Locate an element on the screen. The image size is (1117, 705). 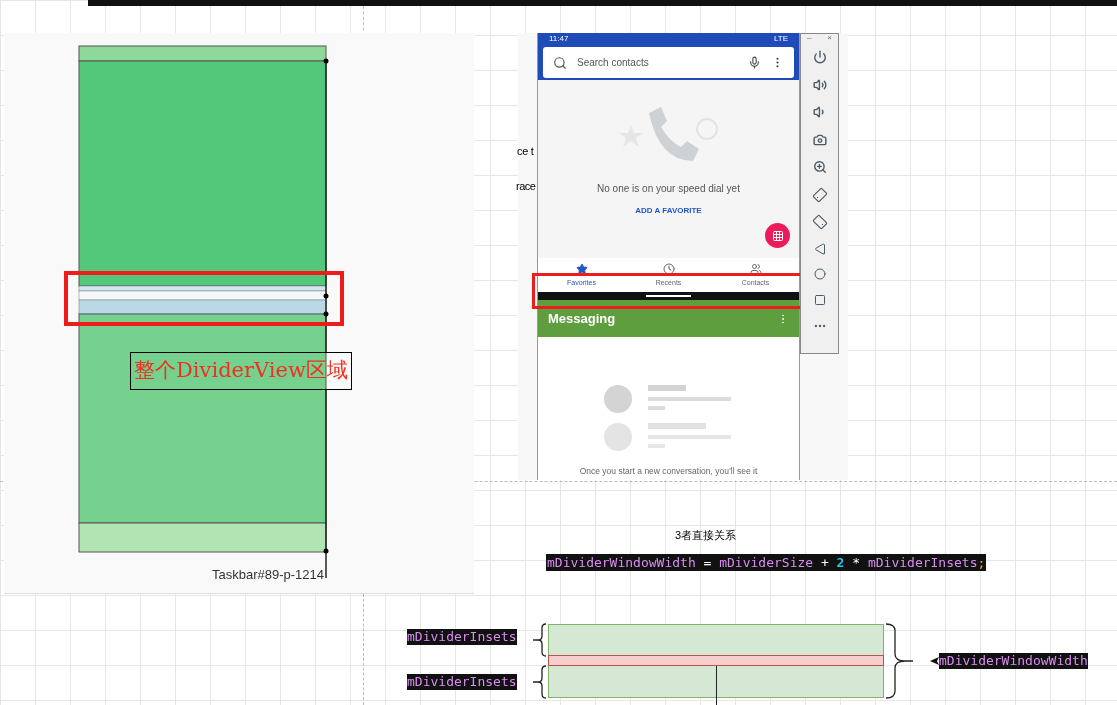
home-icon is located at coordinates (819, 274).